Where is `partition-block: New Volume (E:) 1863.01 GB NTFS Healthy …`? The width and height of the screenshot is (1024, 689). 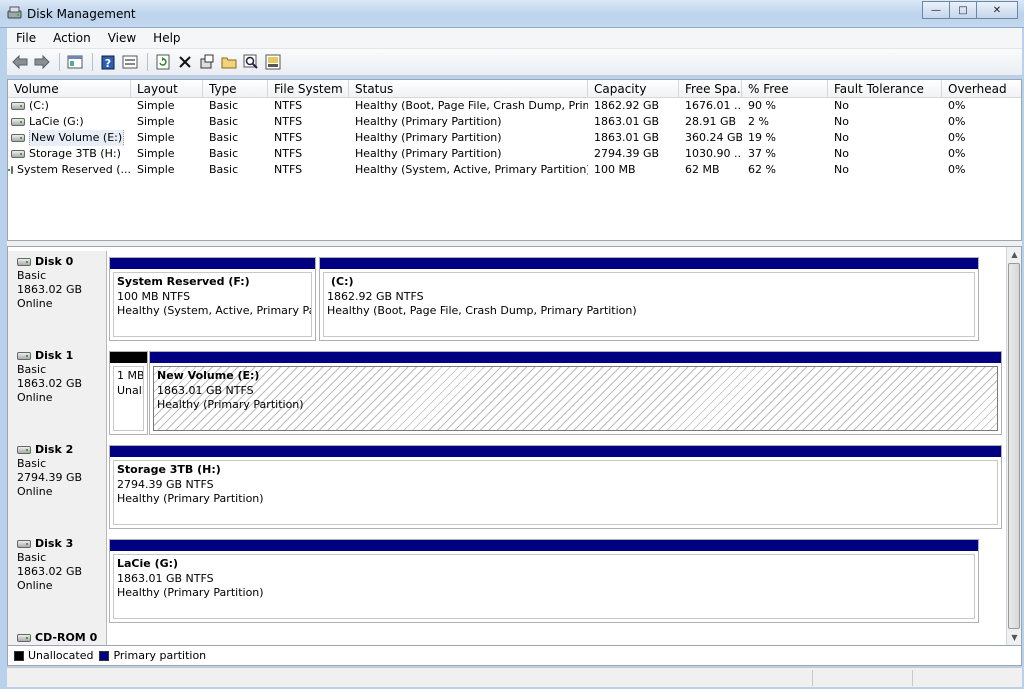 partition-block: New Volume (E:) 1863.01 GB NTFS Healthy … is located at coordinates (575, 393).